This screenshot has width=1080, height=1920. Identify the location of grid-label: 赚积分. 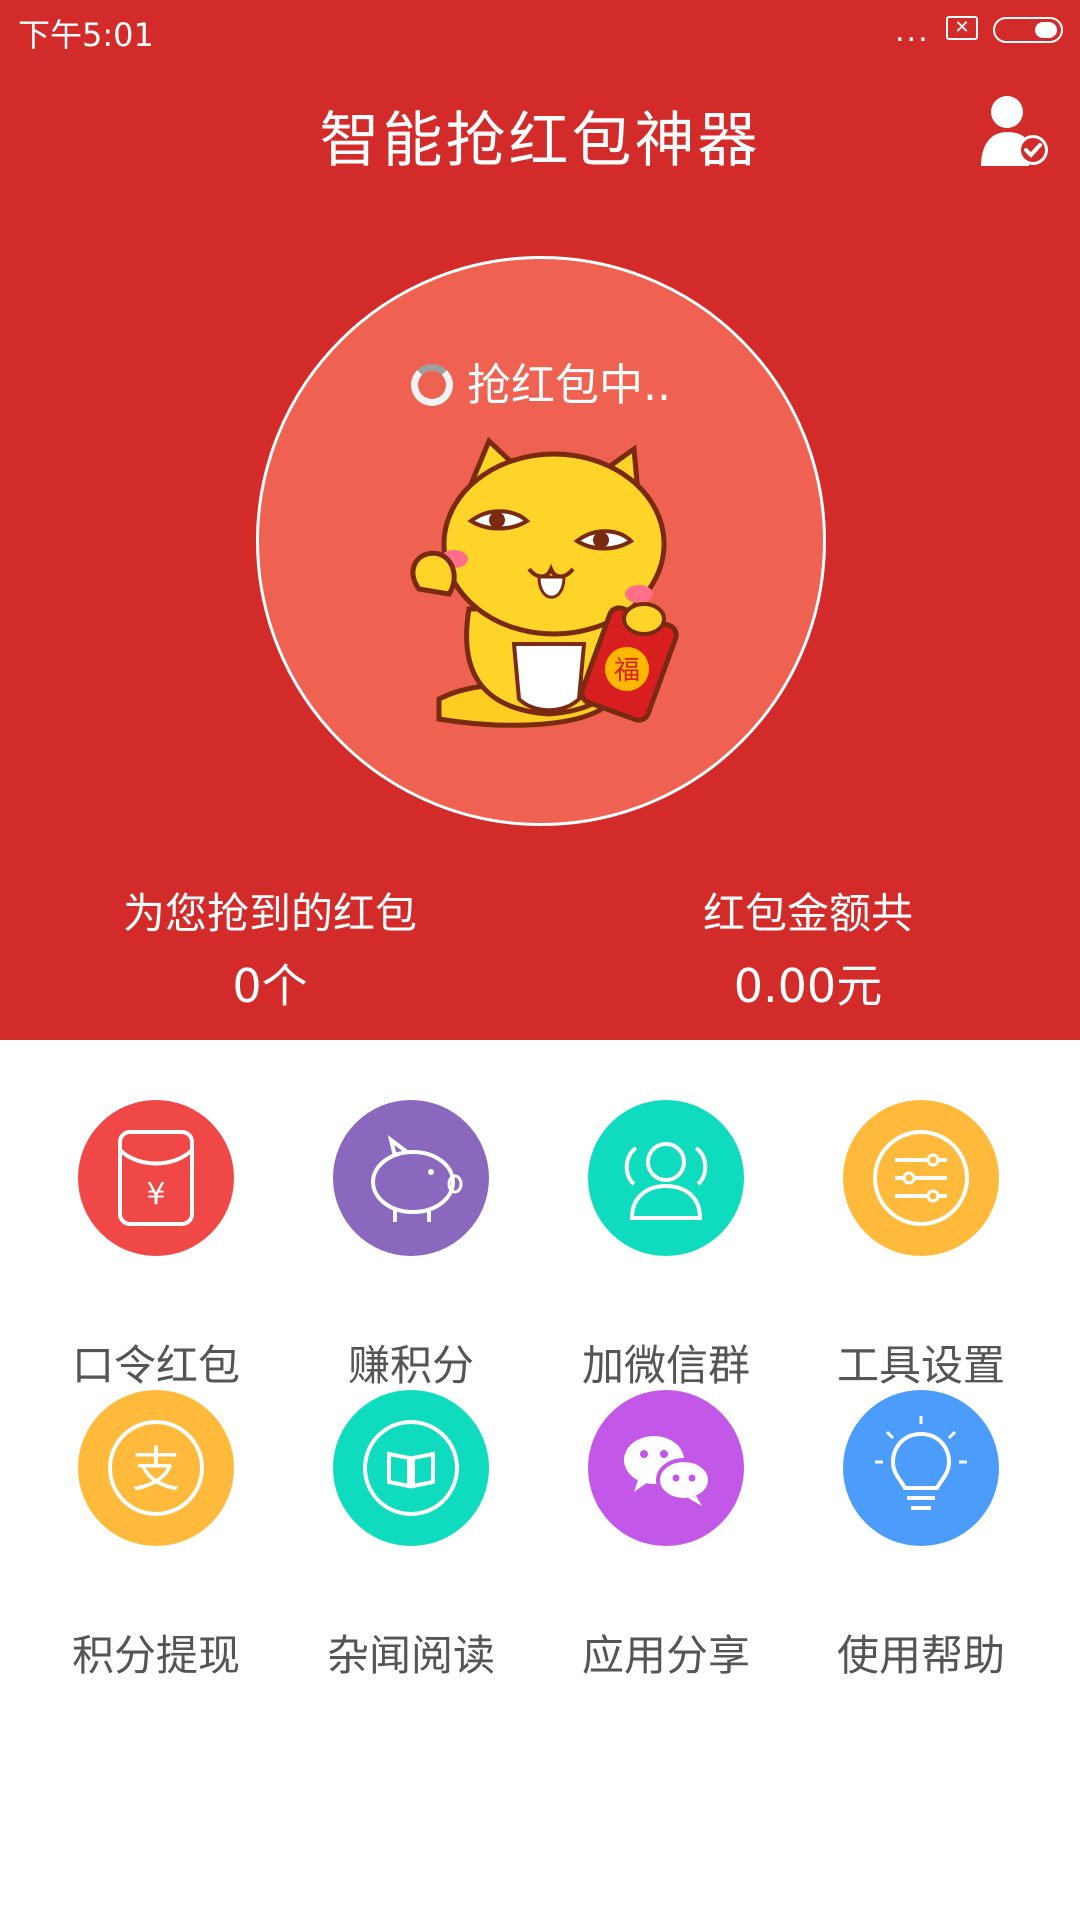
(410, 1365).